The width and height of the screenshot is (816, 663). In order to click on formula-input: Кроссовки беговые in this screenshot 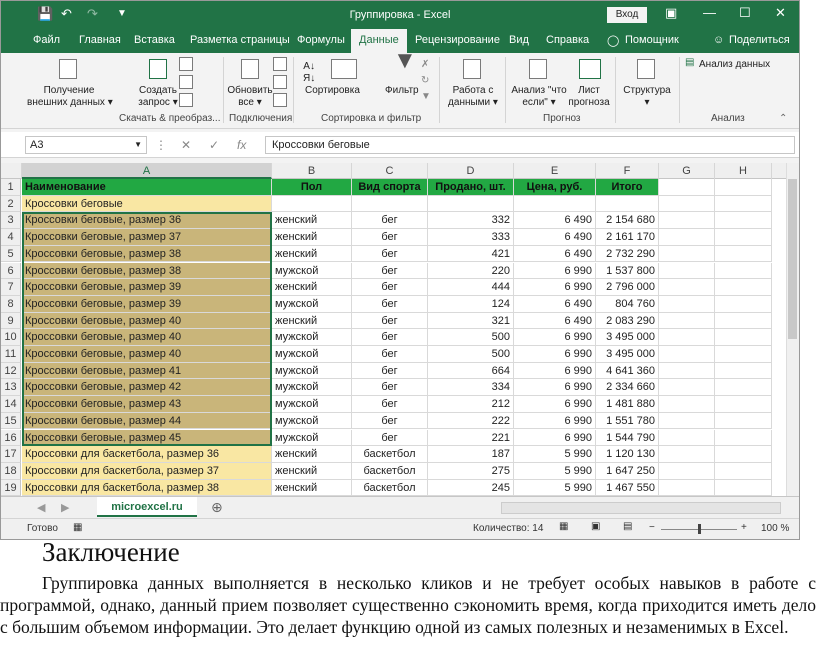, I will do `click(530, 145)`.